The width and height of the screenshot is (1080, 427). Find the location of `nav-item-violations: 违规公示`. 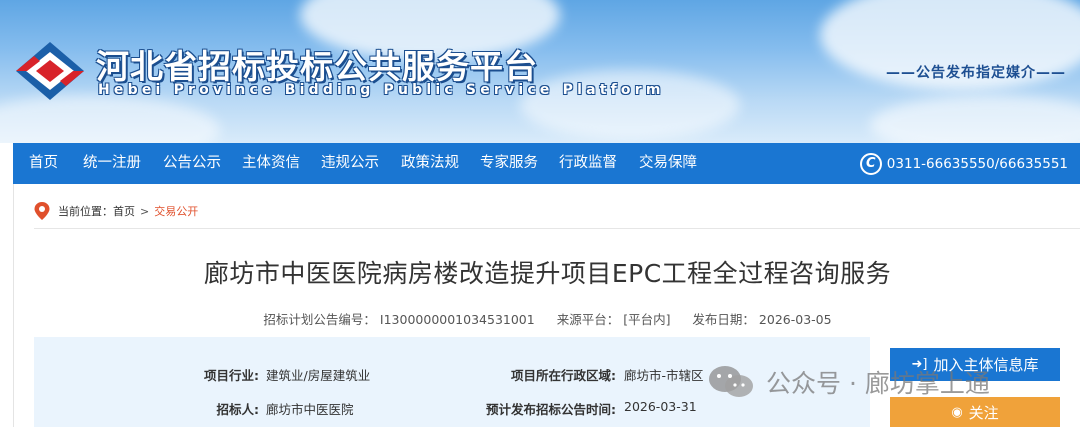

nav-item-violations: 违规公示 is located at coordinates (350, 163).